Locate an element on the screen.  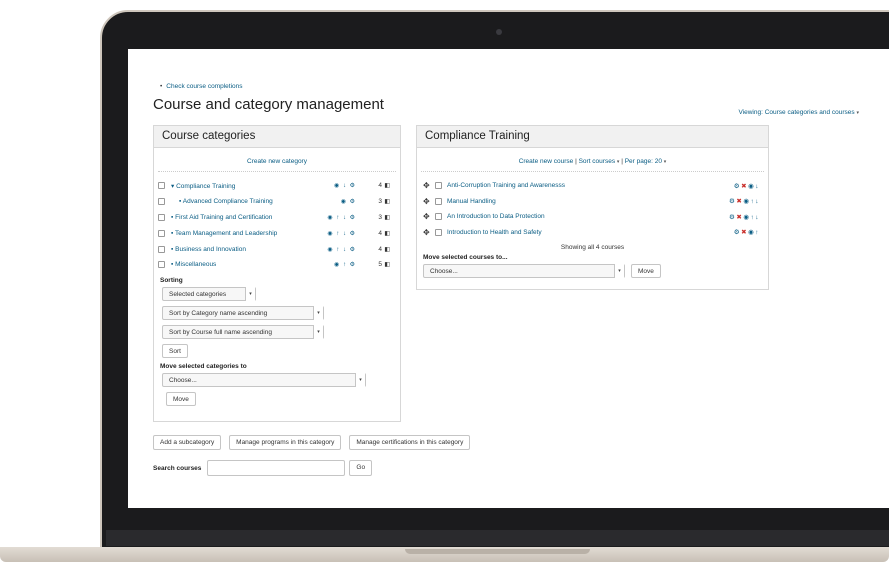
move-courses-select: Choose... ▾ is located at coordinates (524, 271).